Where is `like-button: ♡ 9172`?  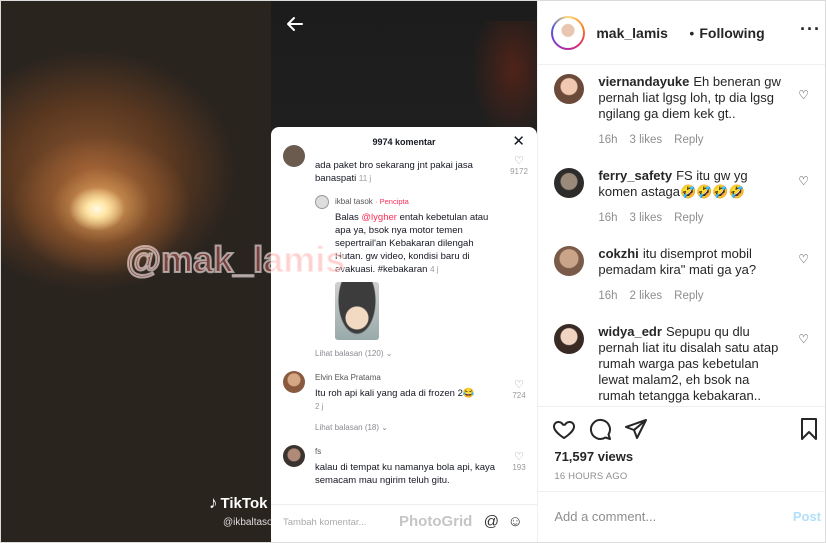
like-button: ♡ 9172 is located at coordinates (519, 165).